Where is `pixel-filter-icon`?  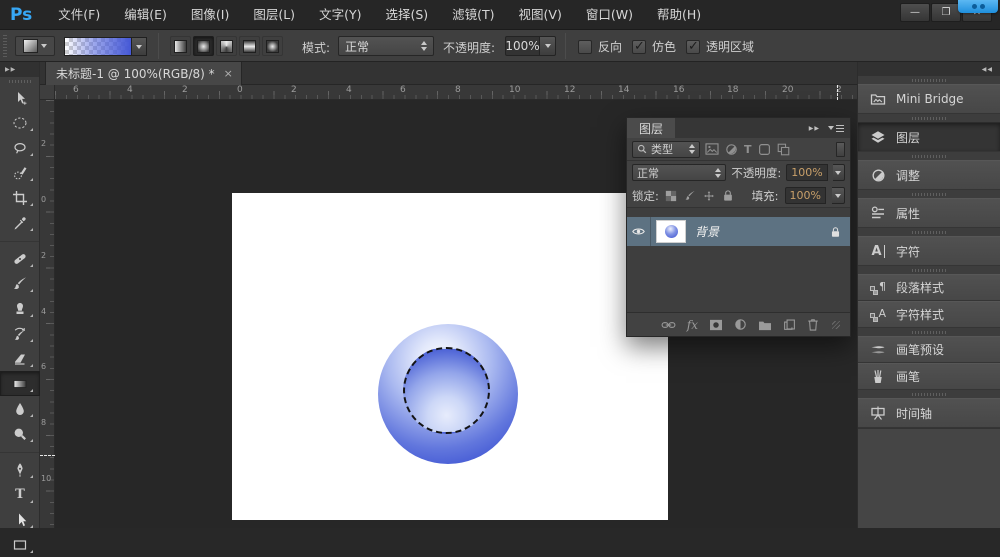
pixel-filter-icon is located at coordinates (712, 149).